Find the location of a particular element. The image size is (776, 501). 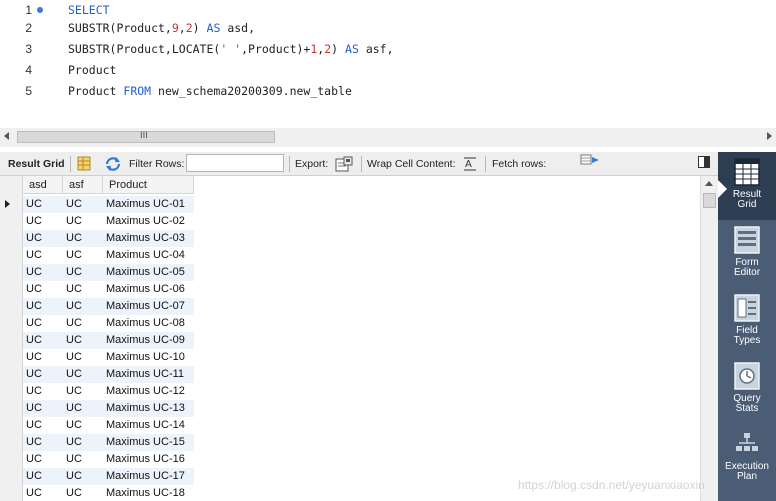

scroll-up-arrow-icon is located at coordinates (709, 183).